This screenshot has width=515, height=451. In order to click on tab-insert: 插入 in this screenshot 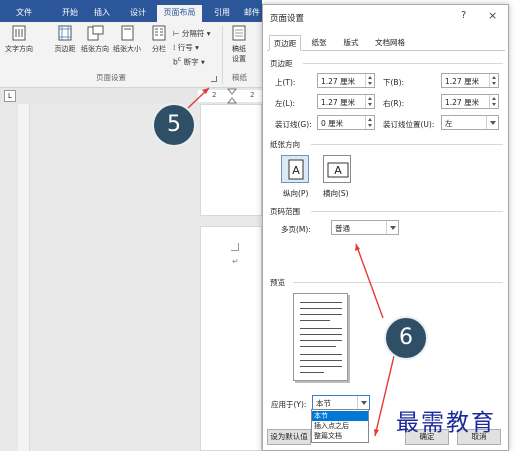, I will do `click(102, 13)`.